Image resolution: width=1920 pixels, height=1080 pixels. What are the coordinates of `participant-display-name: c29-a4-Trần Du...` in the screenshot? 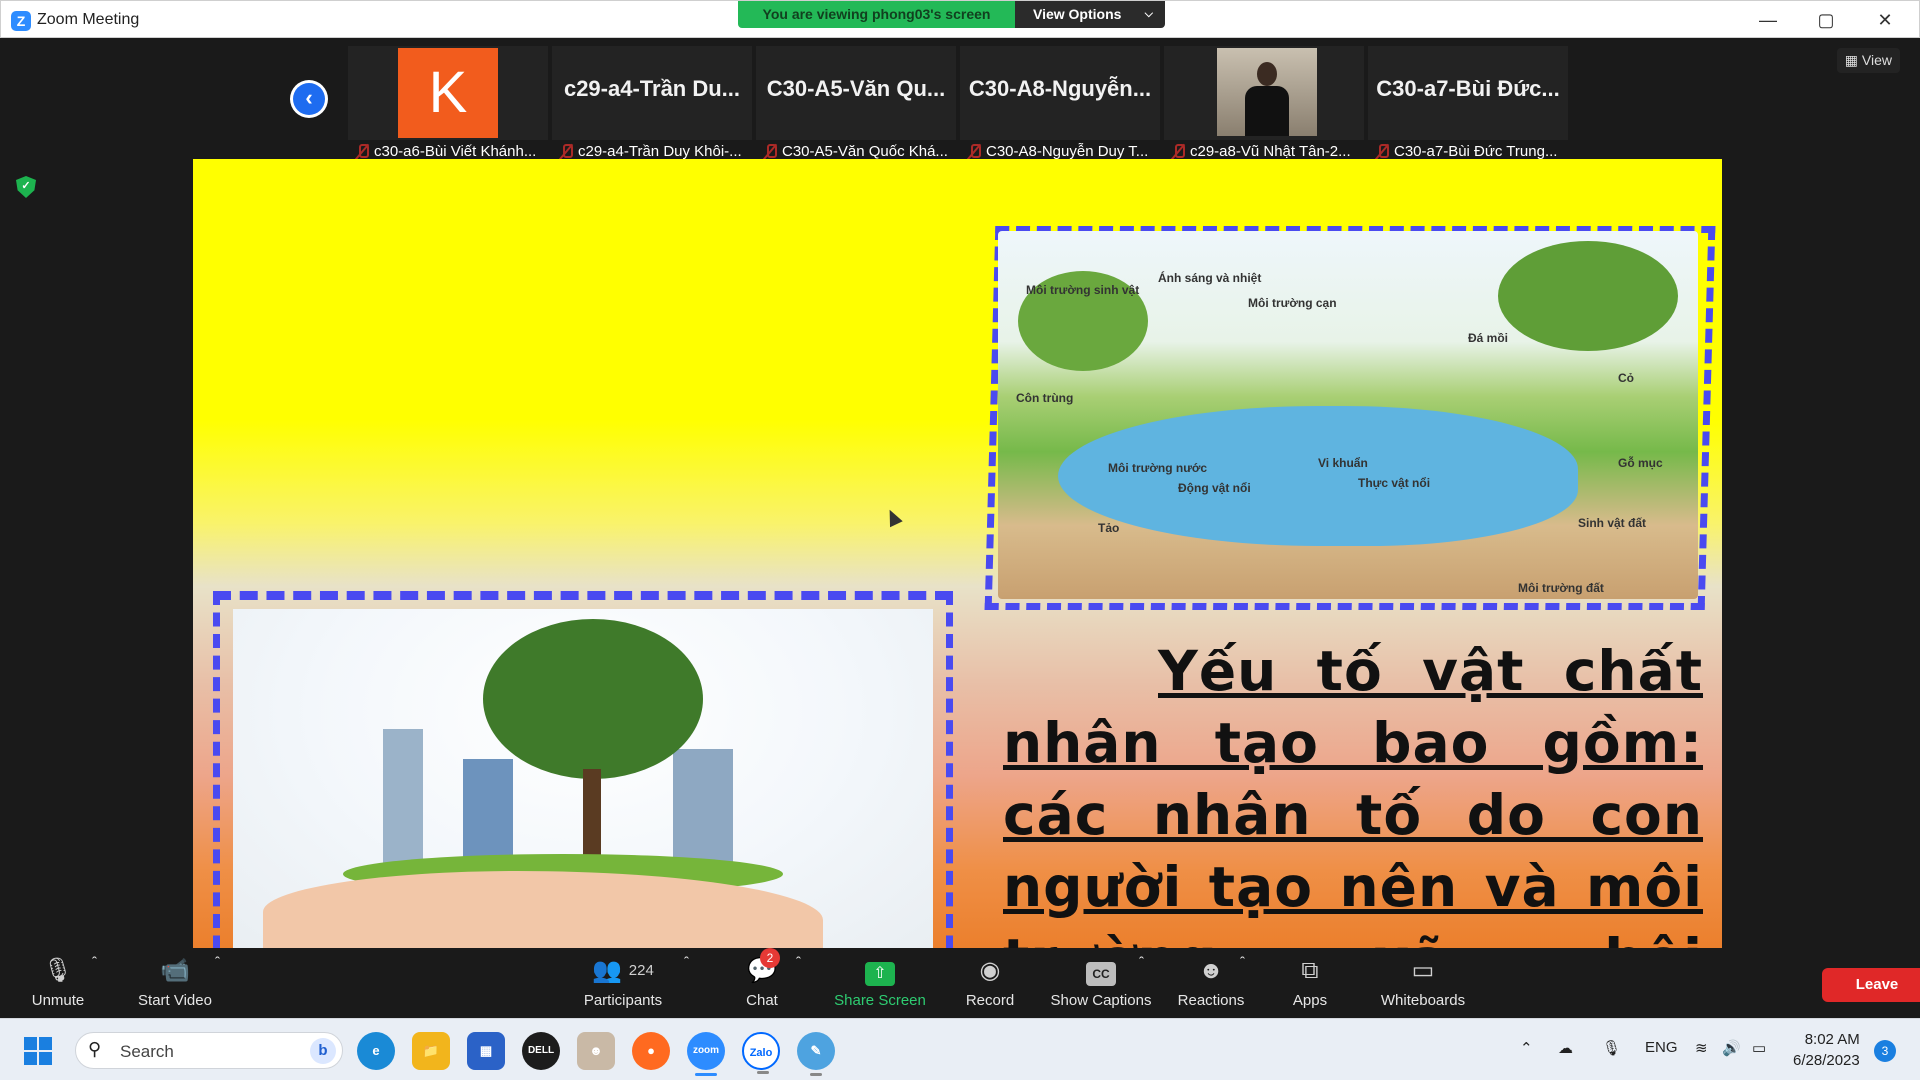 It's located at (652, 88).